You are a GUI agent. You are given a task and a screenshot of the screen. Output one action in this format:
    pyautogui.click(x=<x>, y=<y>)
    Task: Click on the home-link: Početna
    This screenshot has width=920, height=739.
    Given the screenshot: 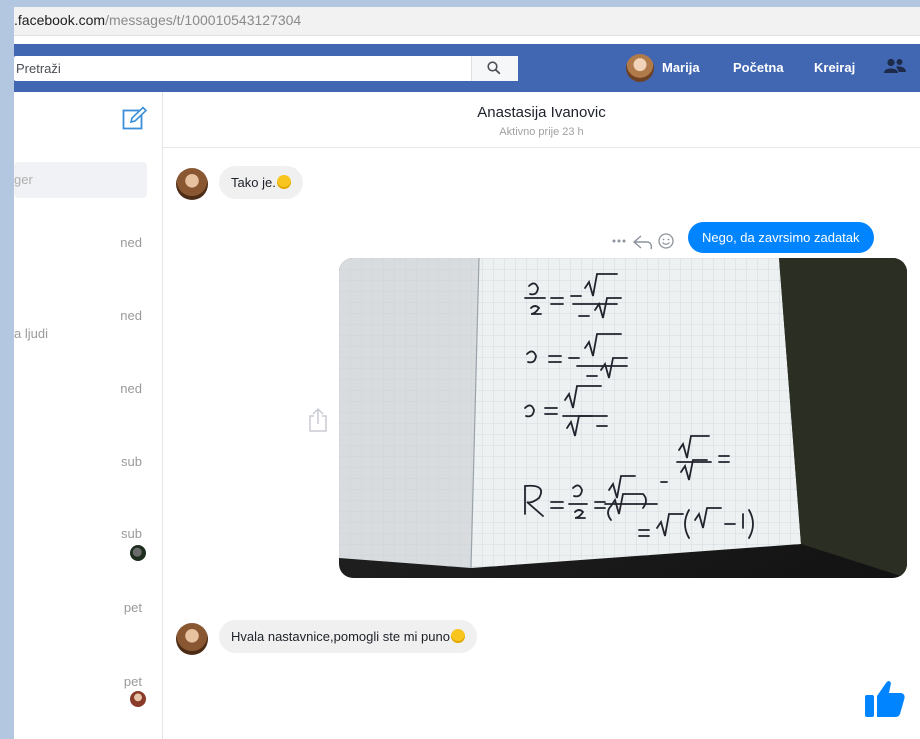 What is the action you would take?
    pyautogui.click(x=758, y=67)
    